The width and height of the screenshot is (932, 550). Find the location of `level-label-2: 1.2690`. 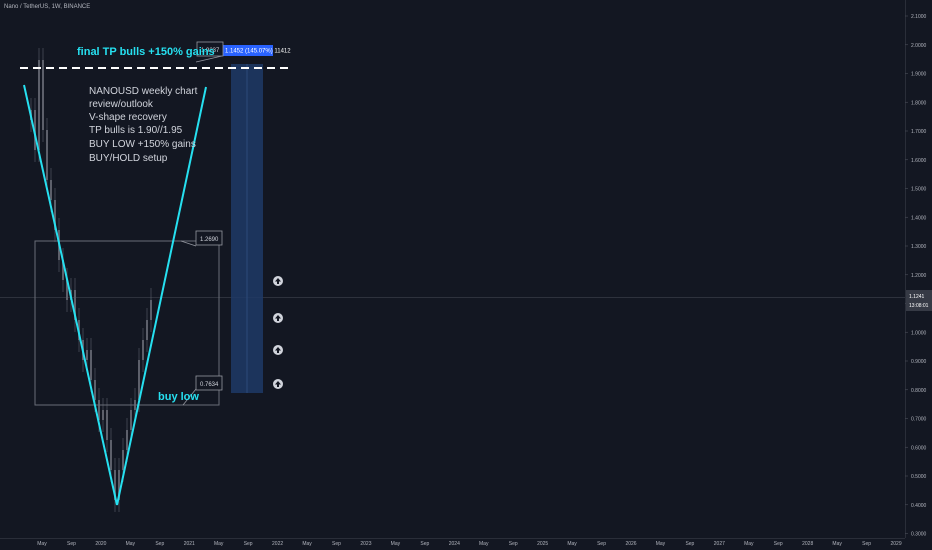

level-label-2: 1.2690 is located at coordinates (209, 240).